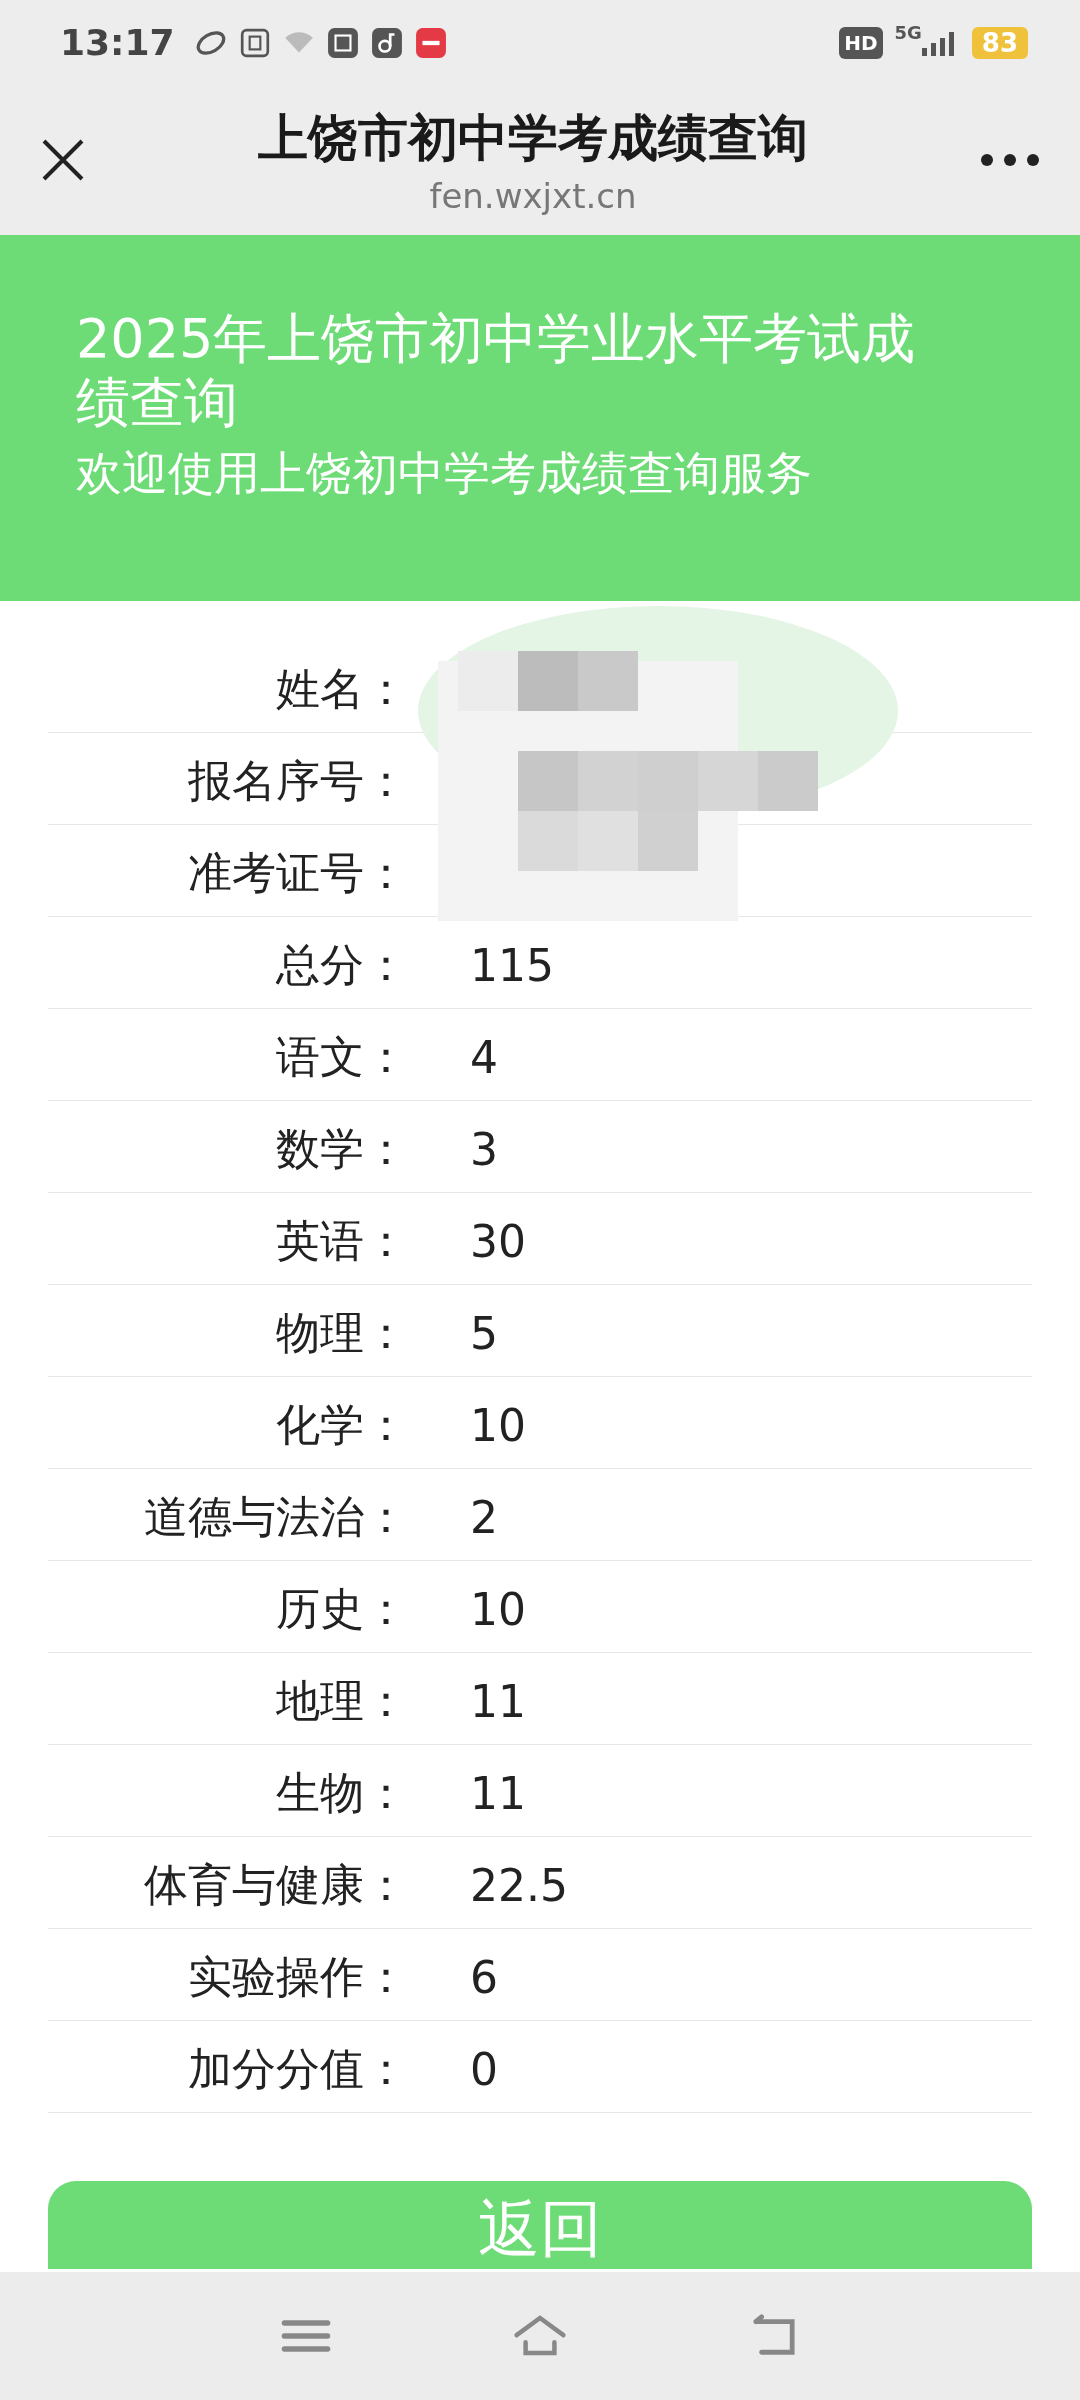  What do you see at coordinates (444, 473) in the screenshot?
I see `banner-subtitle: 欢迎使用上饶初中学考成绩查询服务` at bounding box center [444, 473].